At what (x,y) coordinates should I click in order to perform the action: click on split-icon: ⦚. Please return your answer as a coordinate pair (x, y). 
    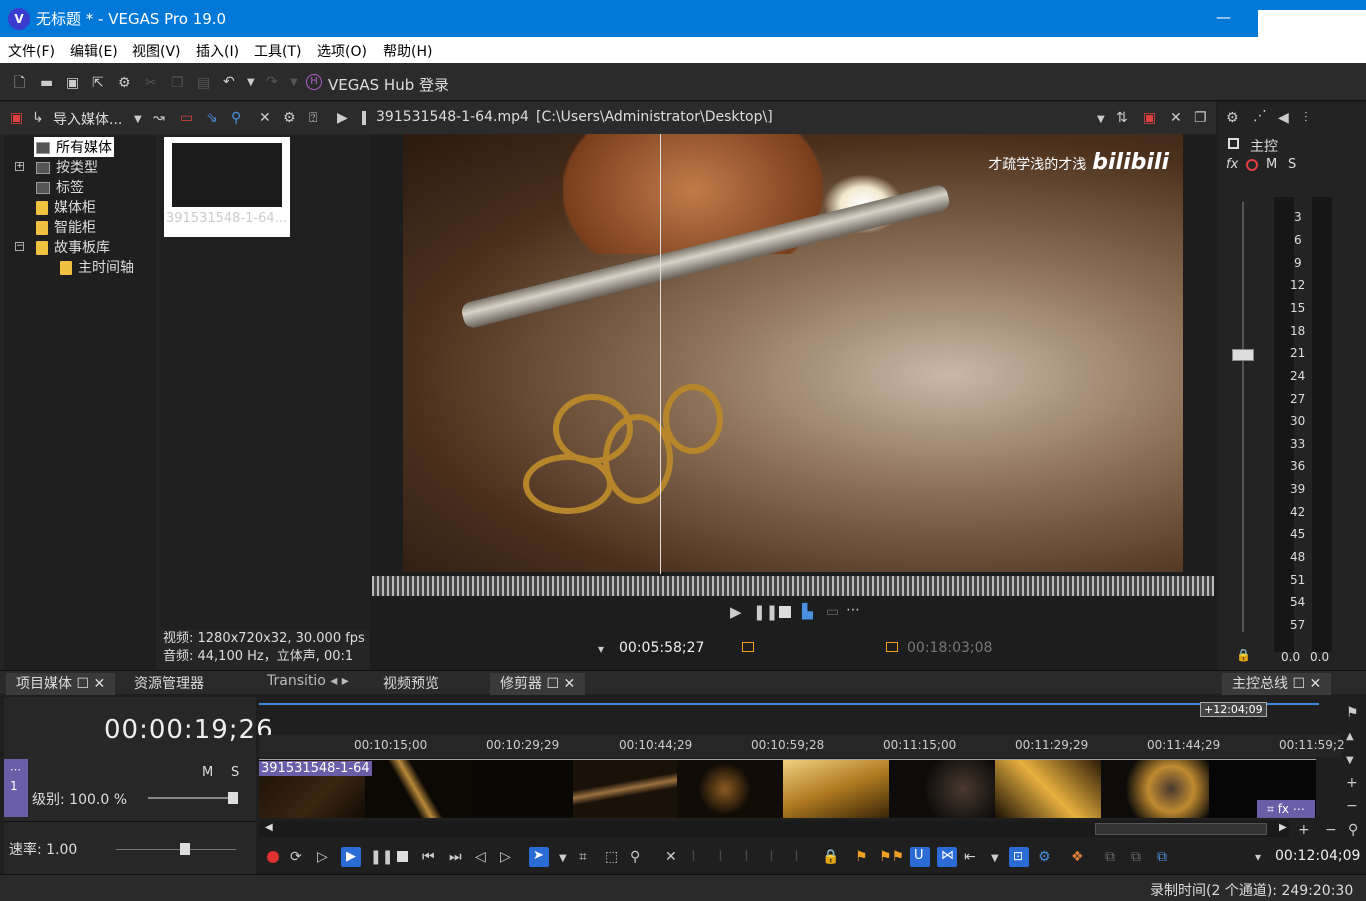
    Looking at the image, I should click on (746, 857).